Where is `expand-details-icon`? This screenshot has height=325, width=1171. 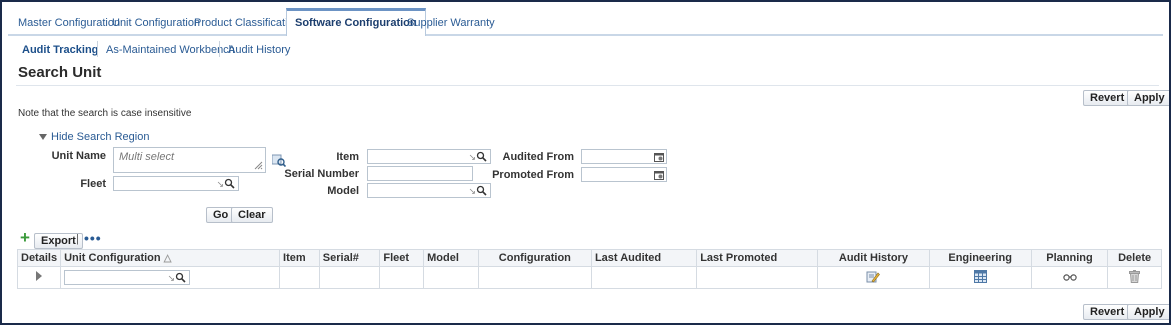 expand-details-icon is located at coordinates (39, 276).